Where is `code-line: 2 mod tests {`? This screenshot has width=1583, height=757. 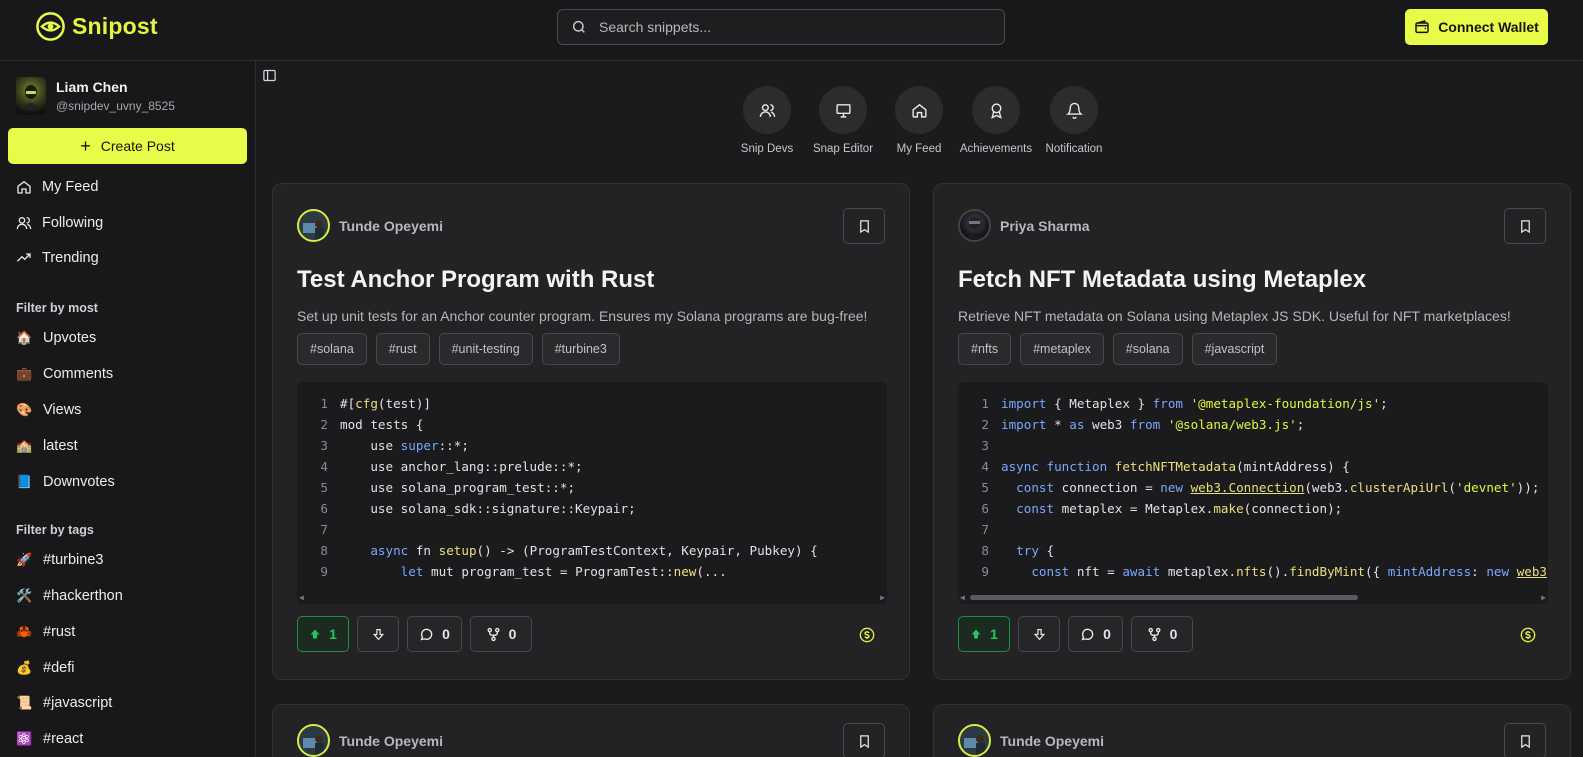
code-line: 2 mod tests { is located at coordinates (372, 424).